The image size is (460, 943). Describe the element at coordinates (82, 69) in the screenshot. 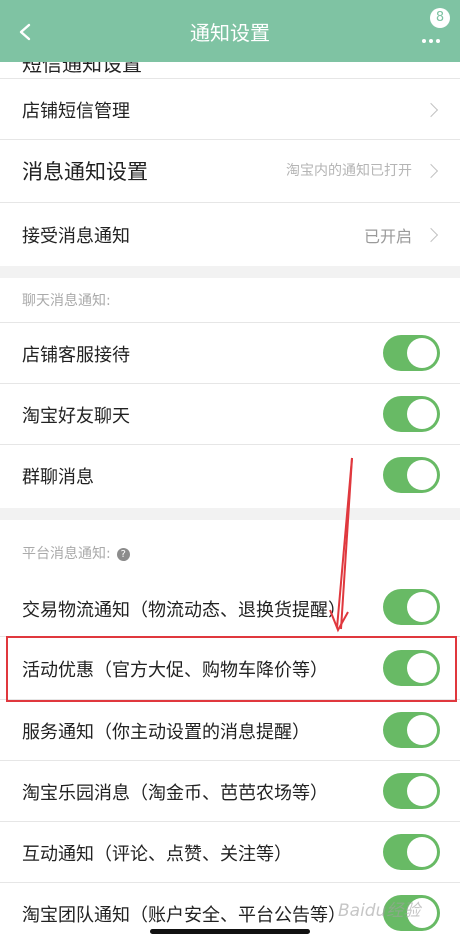

I see `cut-off-label: 短信通知设置` at that location.